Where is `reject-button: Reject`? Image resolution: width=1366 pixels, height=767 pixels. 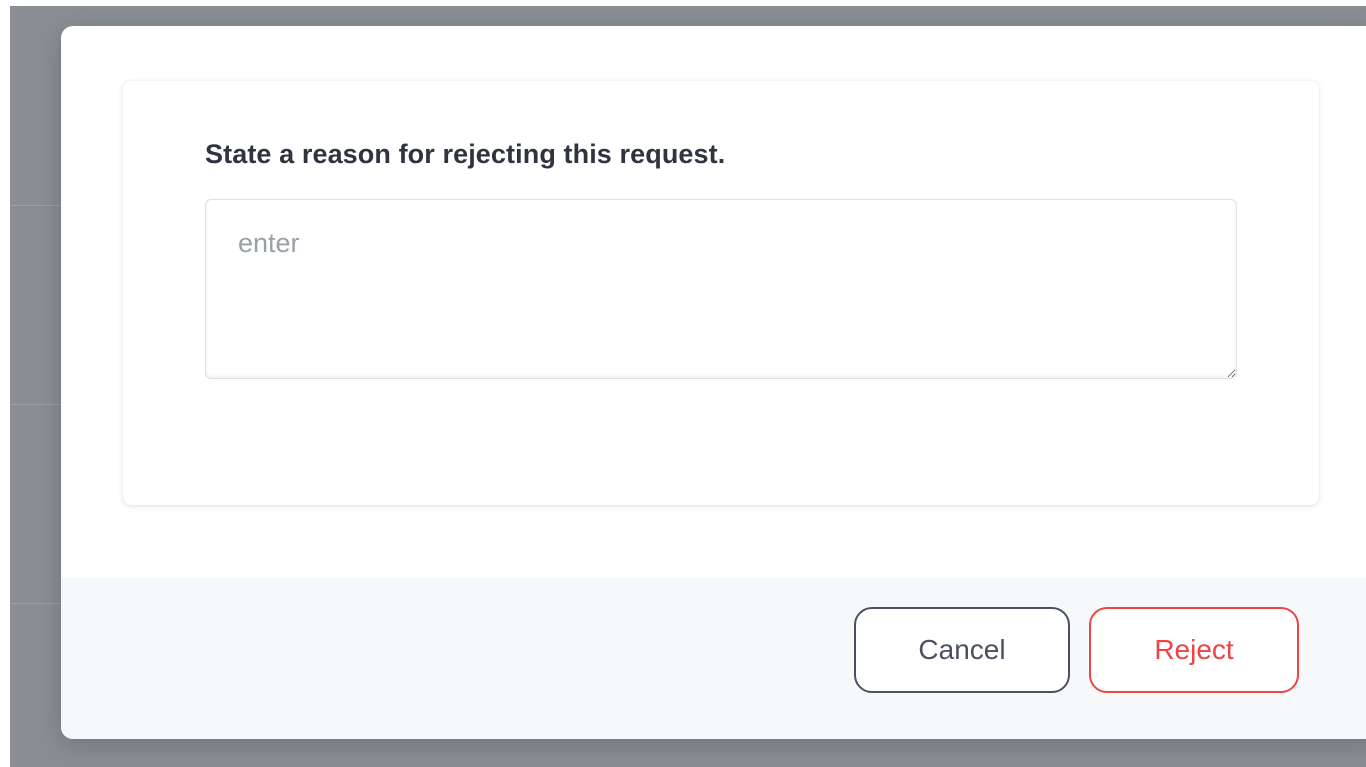
reject-button: Reject is located at coordinates (1194, 650).